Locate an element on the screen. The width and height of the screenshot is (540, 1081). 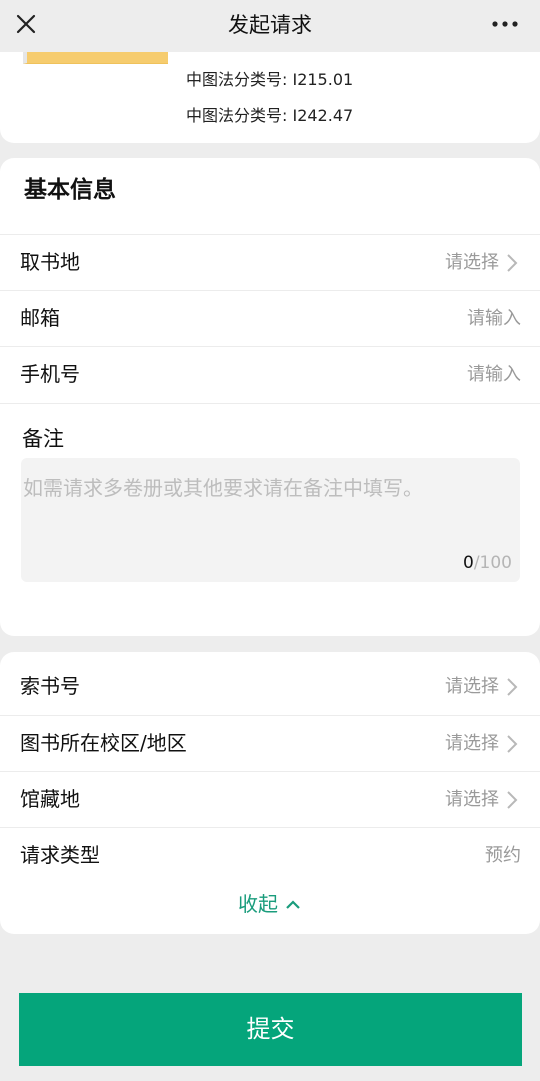
pickup-location-label: 取书地 is located at coordinates (50, 262).